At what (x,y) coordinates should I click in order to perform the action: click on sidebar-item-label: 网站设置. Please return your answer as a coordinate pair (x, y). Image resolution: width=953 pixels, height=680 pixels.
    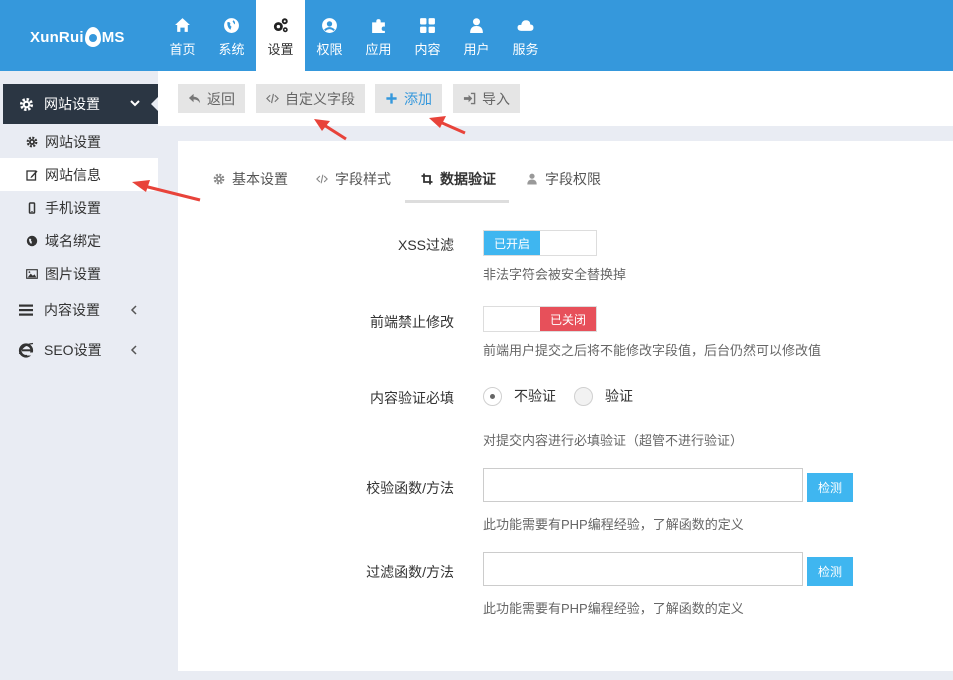
    Looking at the image, I should click on (73, 141).